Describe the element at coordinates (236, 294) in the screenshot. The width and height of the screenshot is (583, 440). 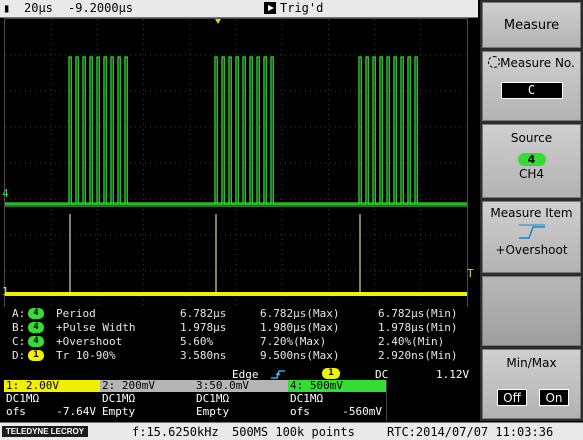
I see `ch1-waveform` at that location.